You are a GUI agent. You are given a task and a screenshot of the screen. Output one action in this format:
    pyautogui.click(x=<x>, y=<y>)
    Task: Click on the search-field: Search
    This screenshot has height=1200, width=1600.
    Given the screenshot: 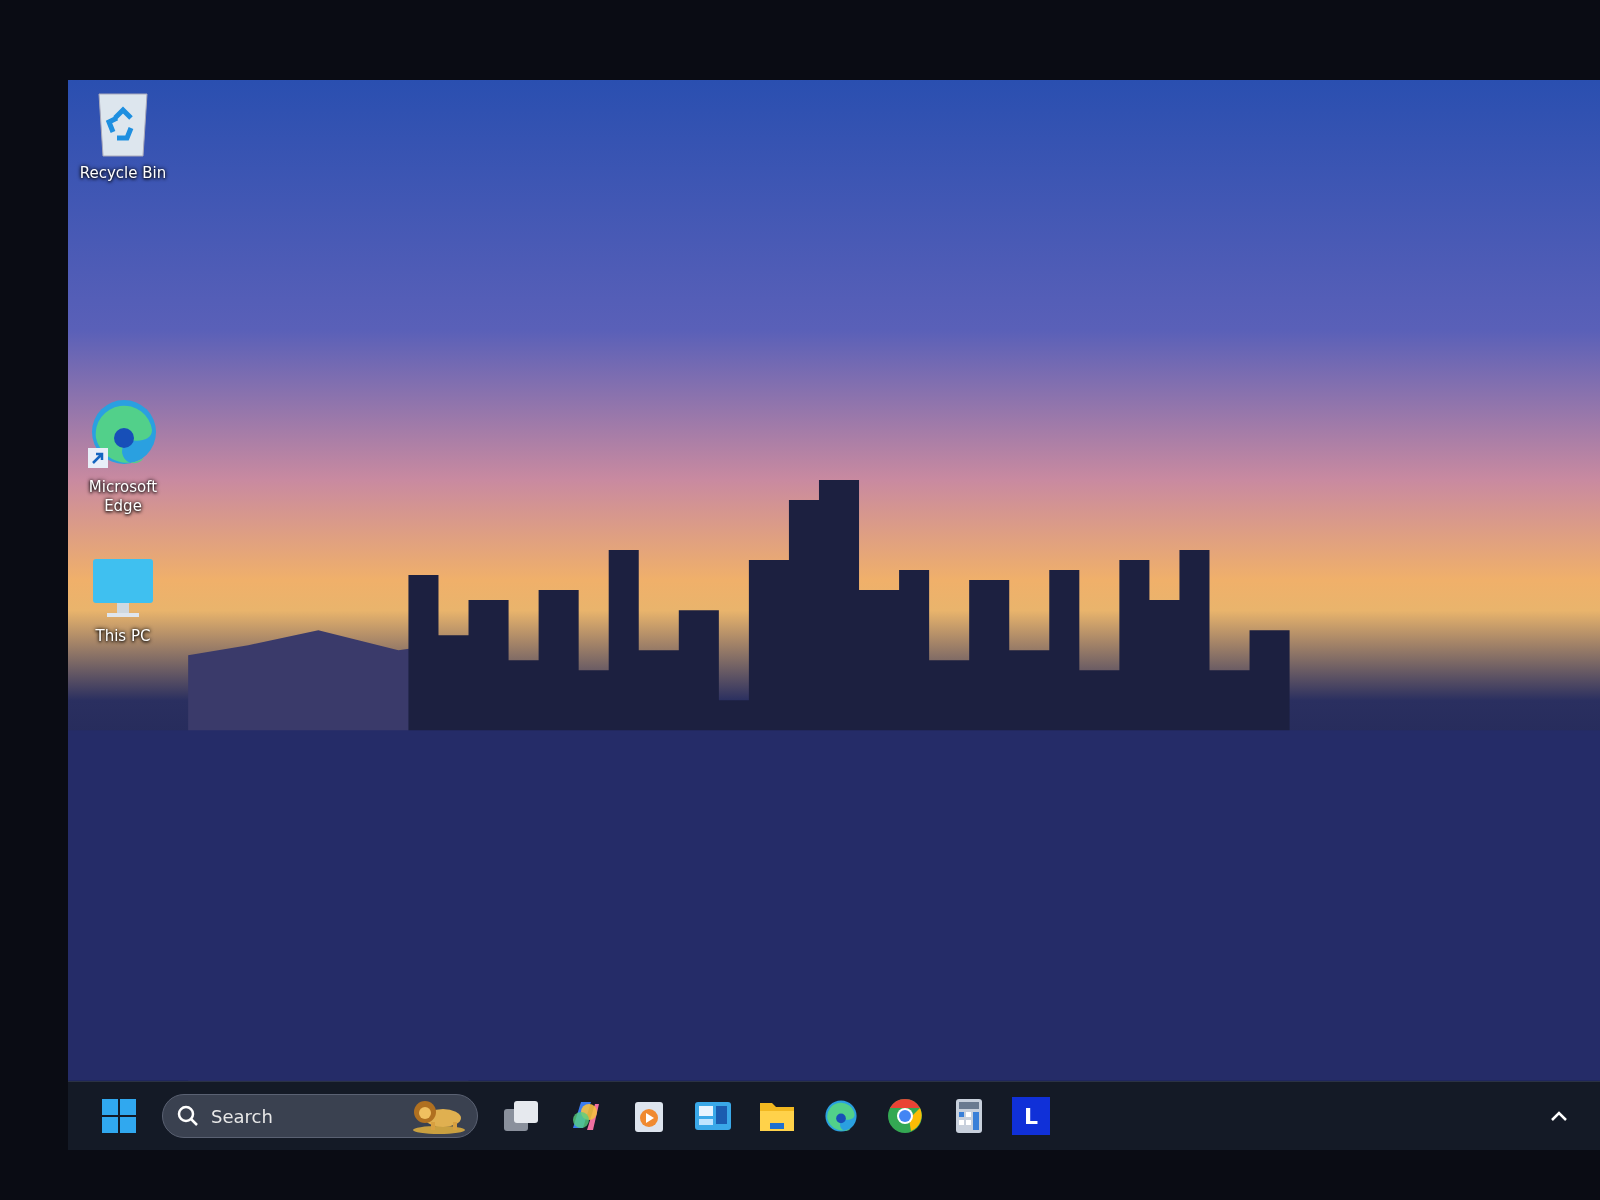 What is the action you would take?
    pyautogui.click(x=320, y=1116)
    